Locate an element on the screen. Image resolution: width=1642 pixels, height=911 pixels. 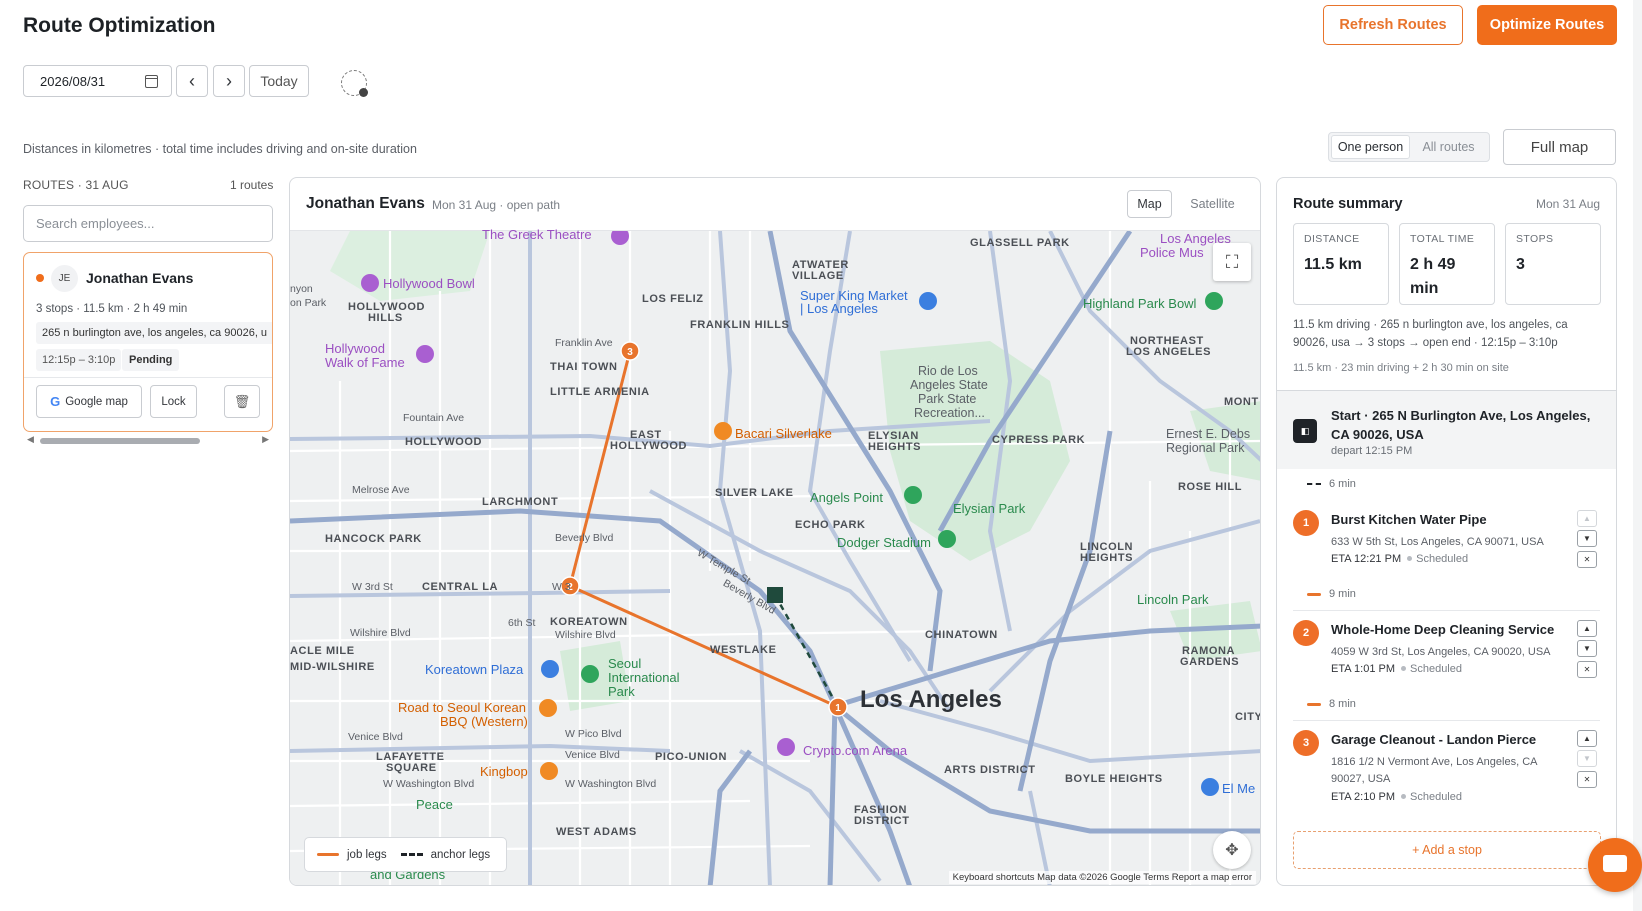
map-legend: job legs anchor legs is located at coordinates (405, 854).